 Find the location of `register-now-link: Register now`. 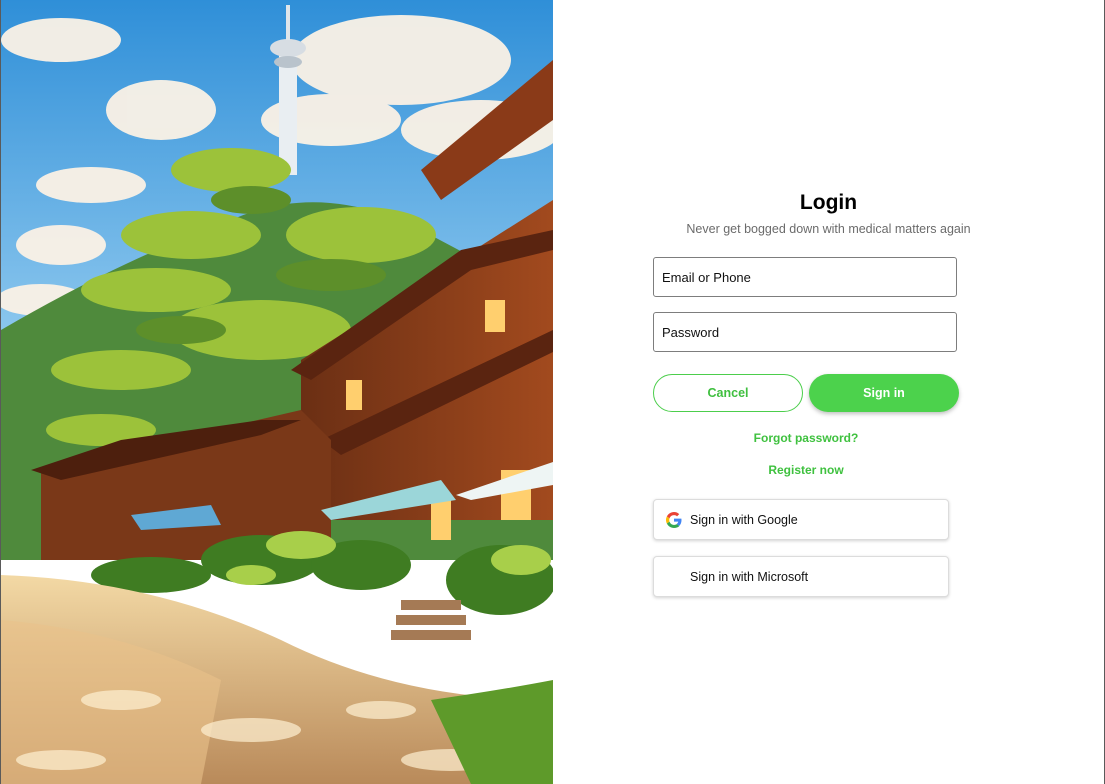

register-now-link: Register now is located at coordinates (806, 470).